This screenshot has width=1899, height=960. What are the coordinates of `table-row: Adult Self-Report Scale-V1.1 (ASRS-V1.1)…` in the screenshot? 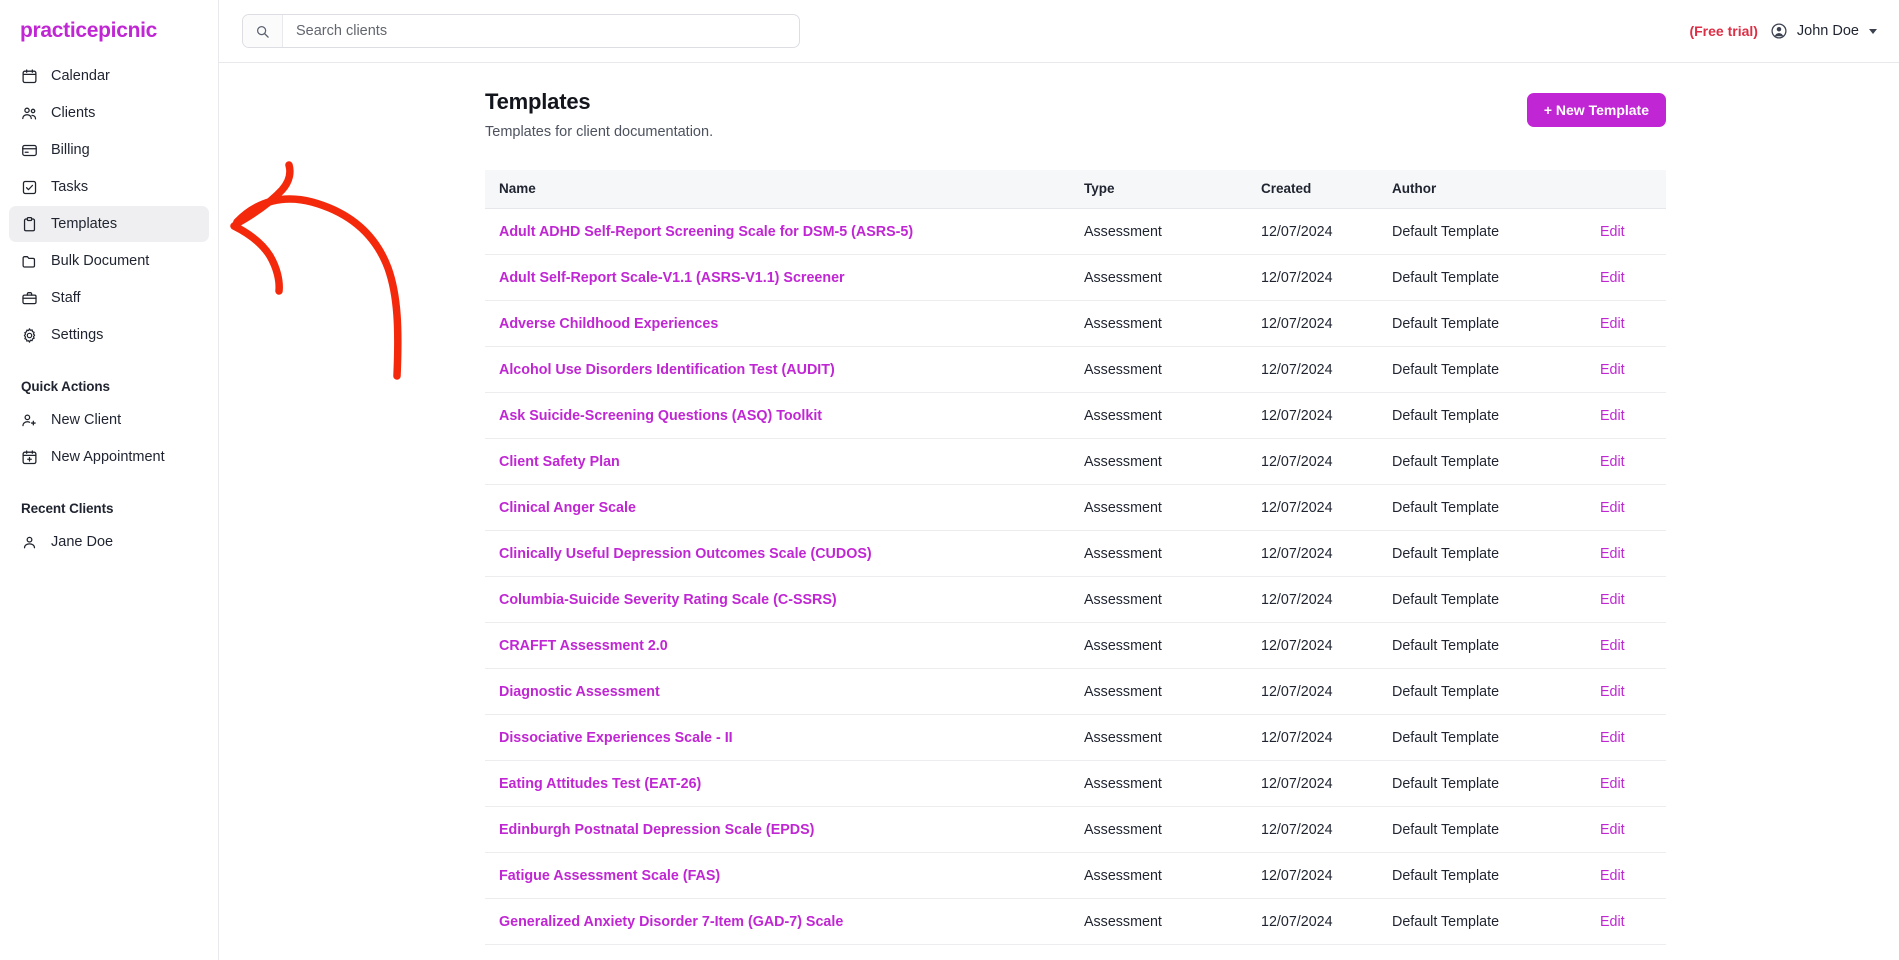 It's located at (1075, 277).